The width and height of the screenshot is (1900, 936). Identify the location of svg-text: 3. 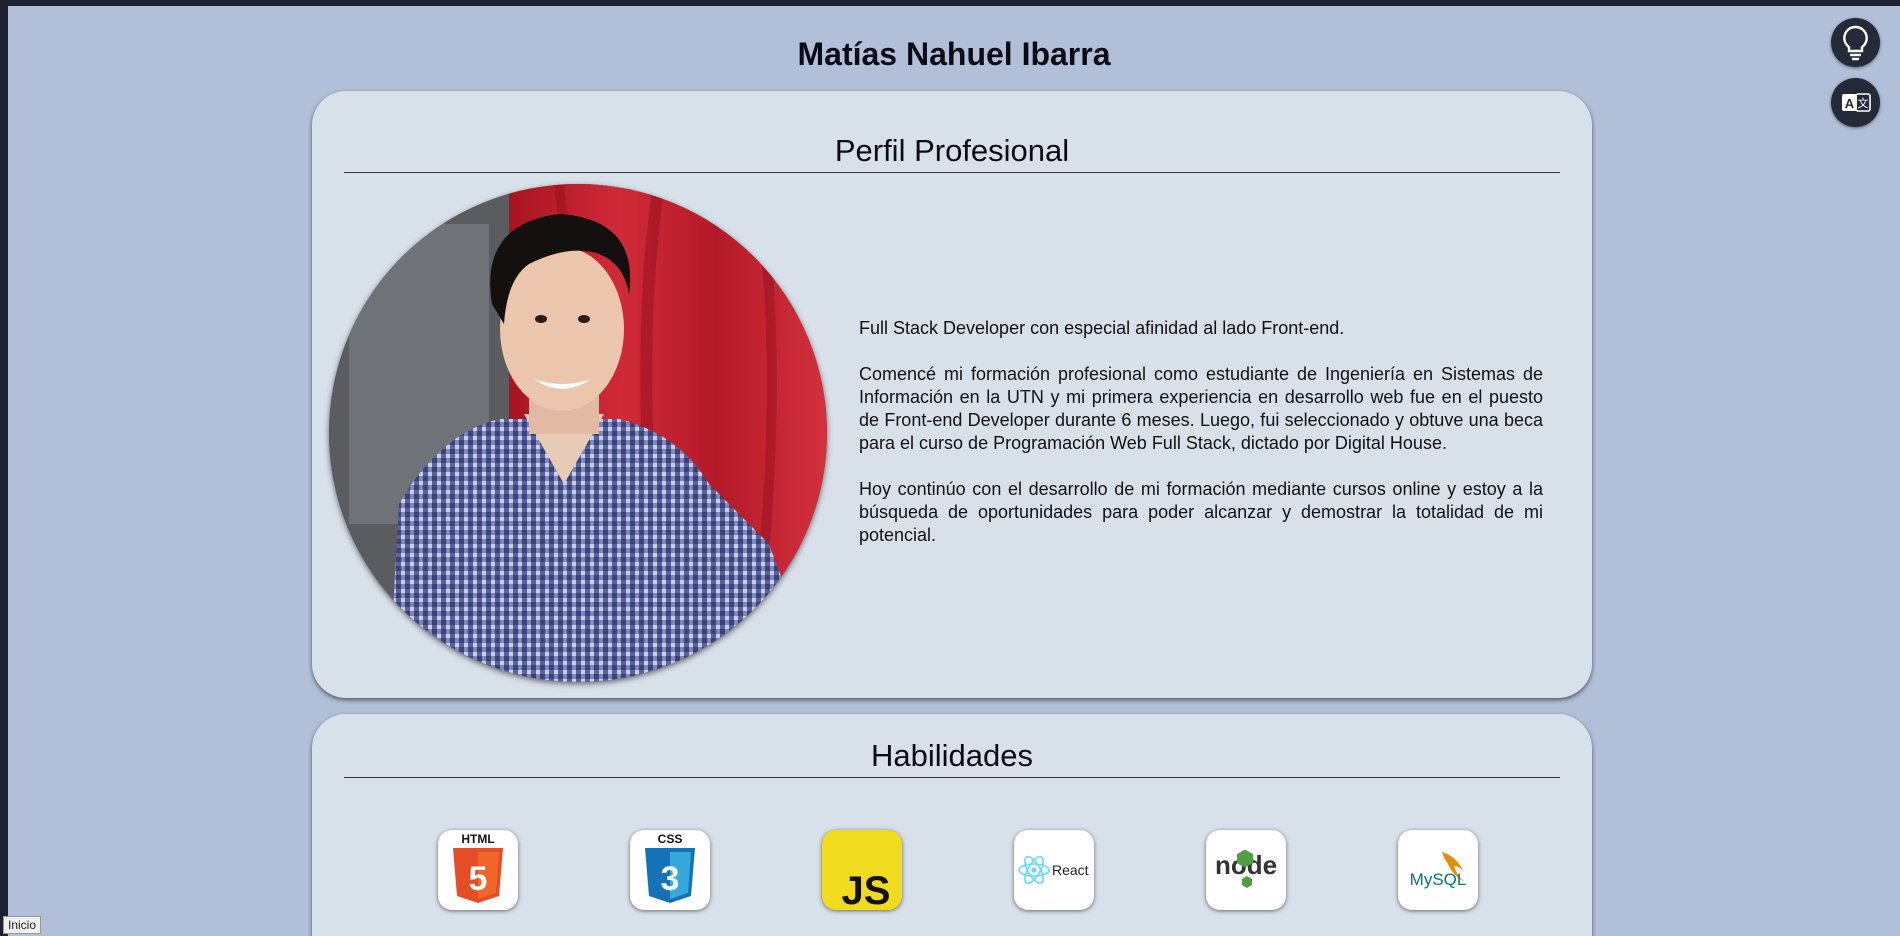
(670, 879).